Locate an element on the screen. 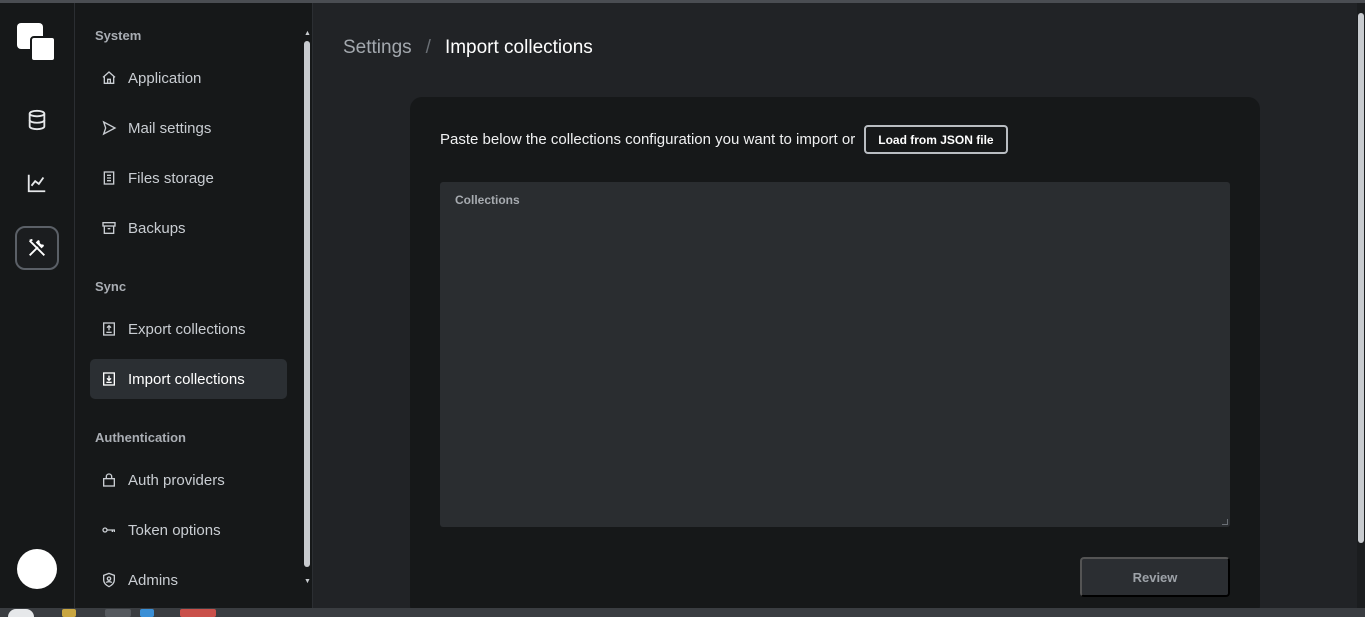 The width and height of the screenshot is (1365, 617). section-title-authentication: Authentication is located at coordinates (140, 437).